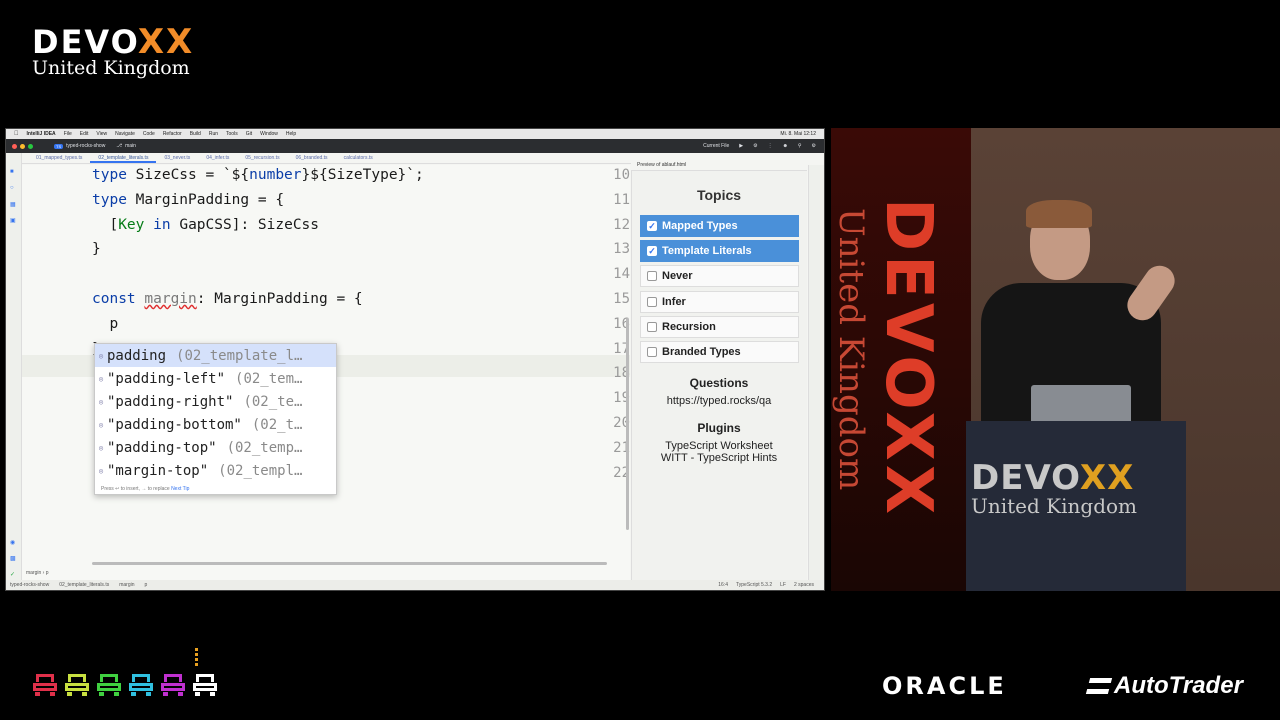 Image resolution: width=1280 pixels, height=720 pixels. Describe the element at coordinates (804, 585) in the screenshot. I see `indent-setting: 2 spaces` at that location.